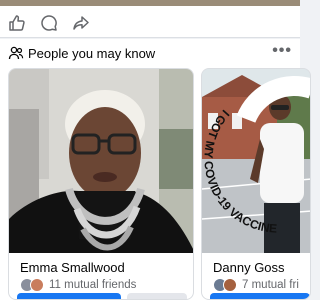  What do you see at coordinates (93, 285) in the screenshot?
I see `mutual-friends-count: 11 mutual friends` at bounding box center [93, 285].